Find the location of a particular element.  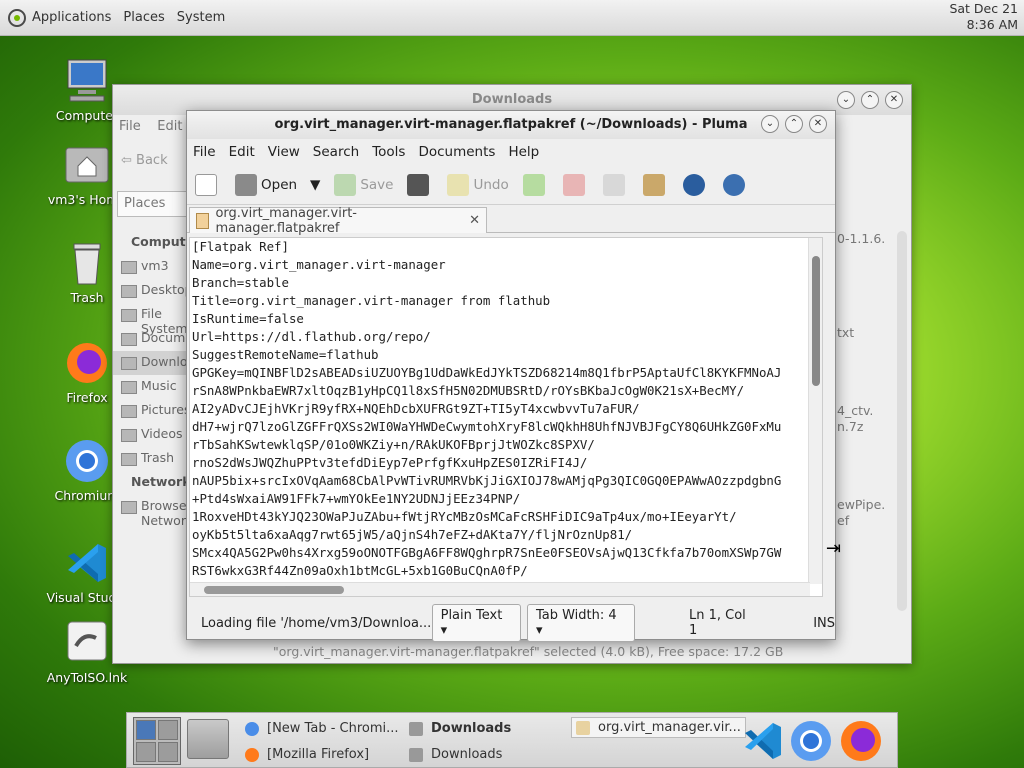

open-folder-icon is located at coordinates (246, 184).